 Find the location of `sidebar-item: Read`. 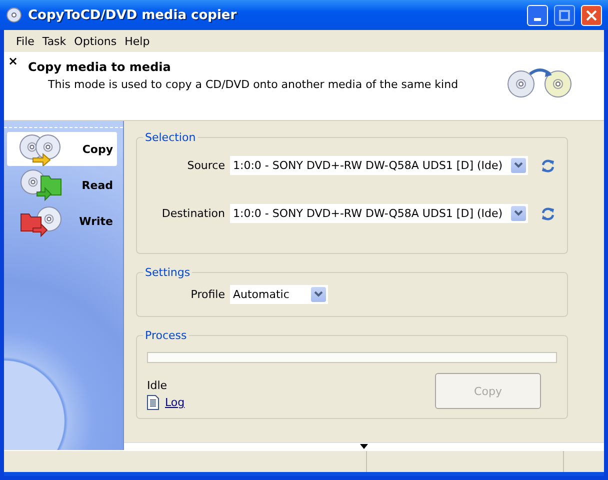

sidebar-item: Read is located at coordinates (62, 185).